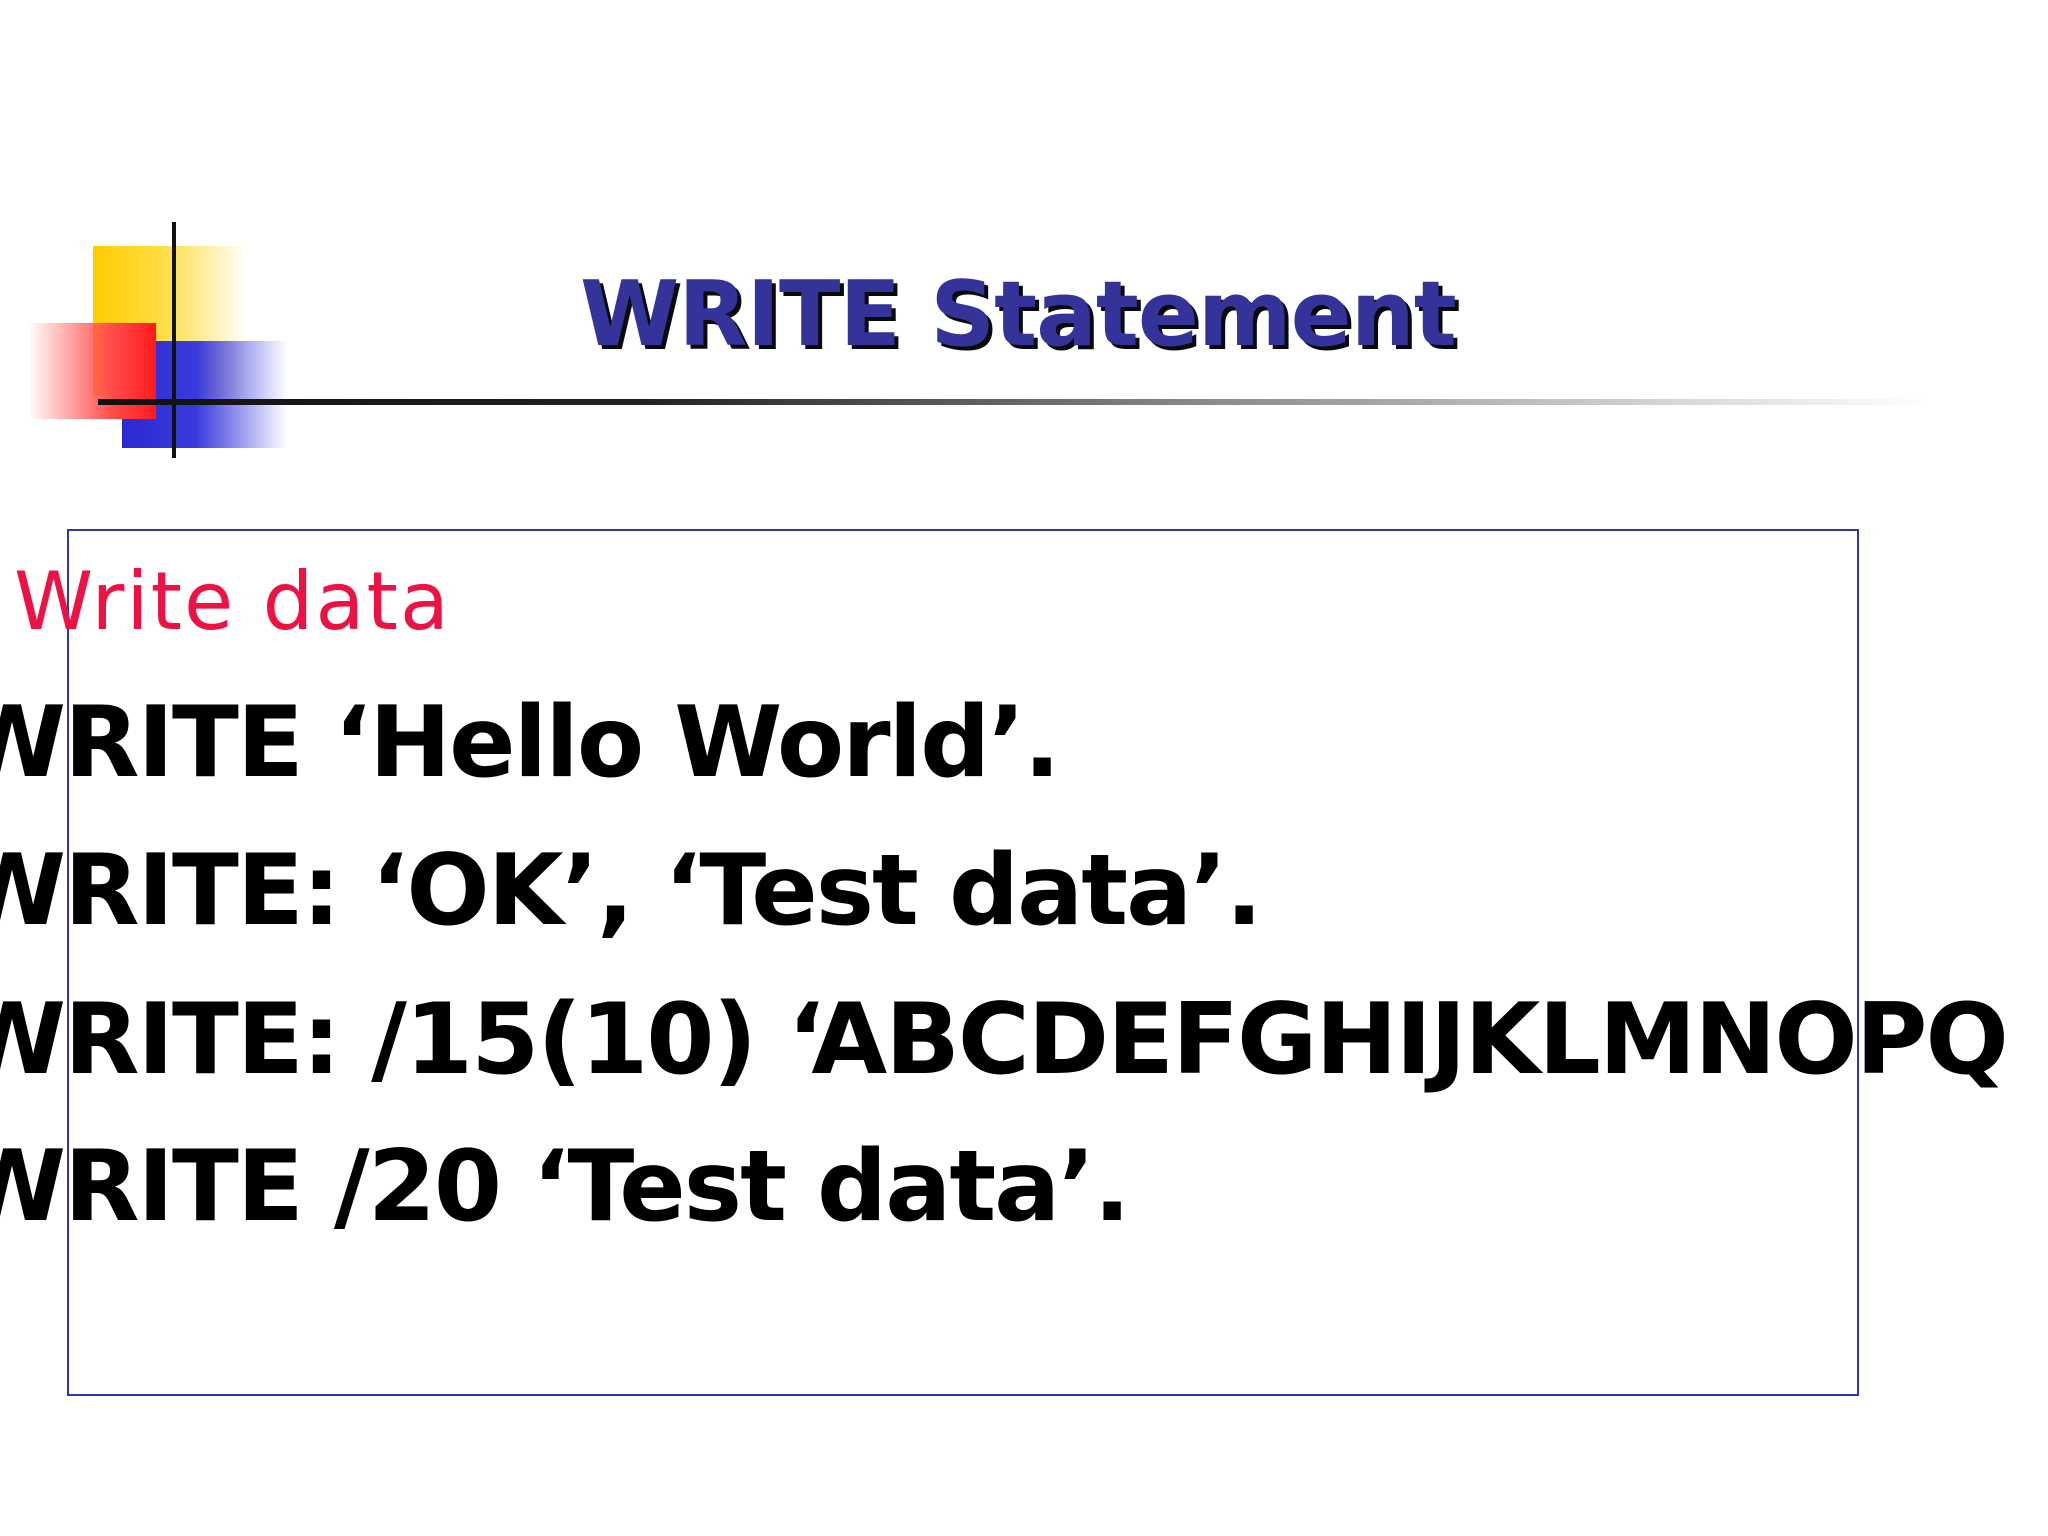 The height and width of the screenshot is (1536, 2048). Describe the element at coordinates (1013, 402) in the screenshot. I see `title-underline` at that location.